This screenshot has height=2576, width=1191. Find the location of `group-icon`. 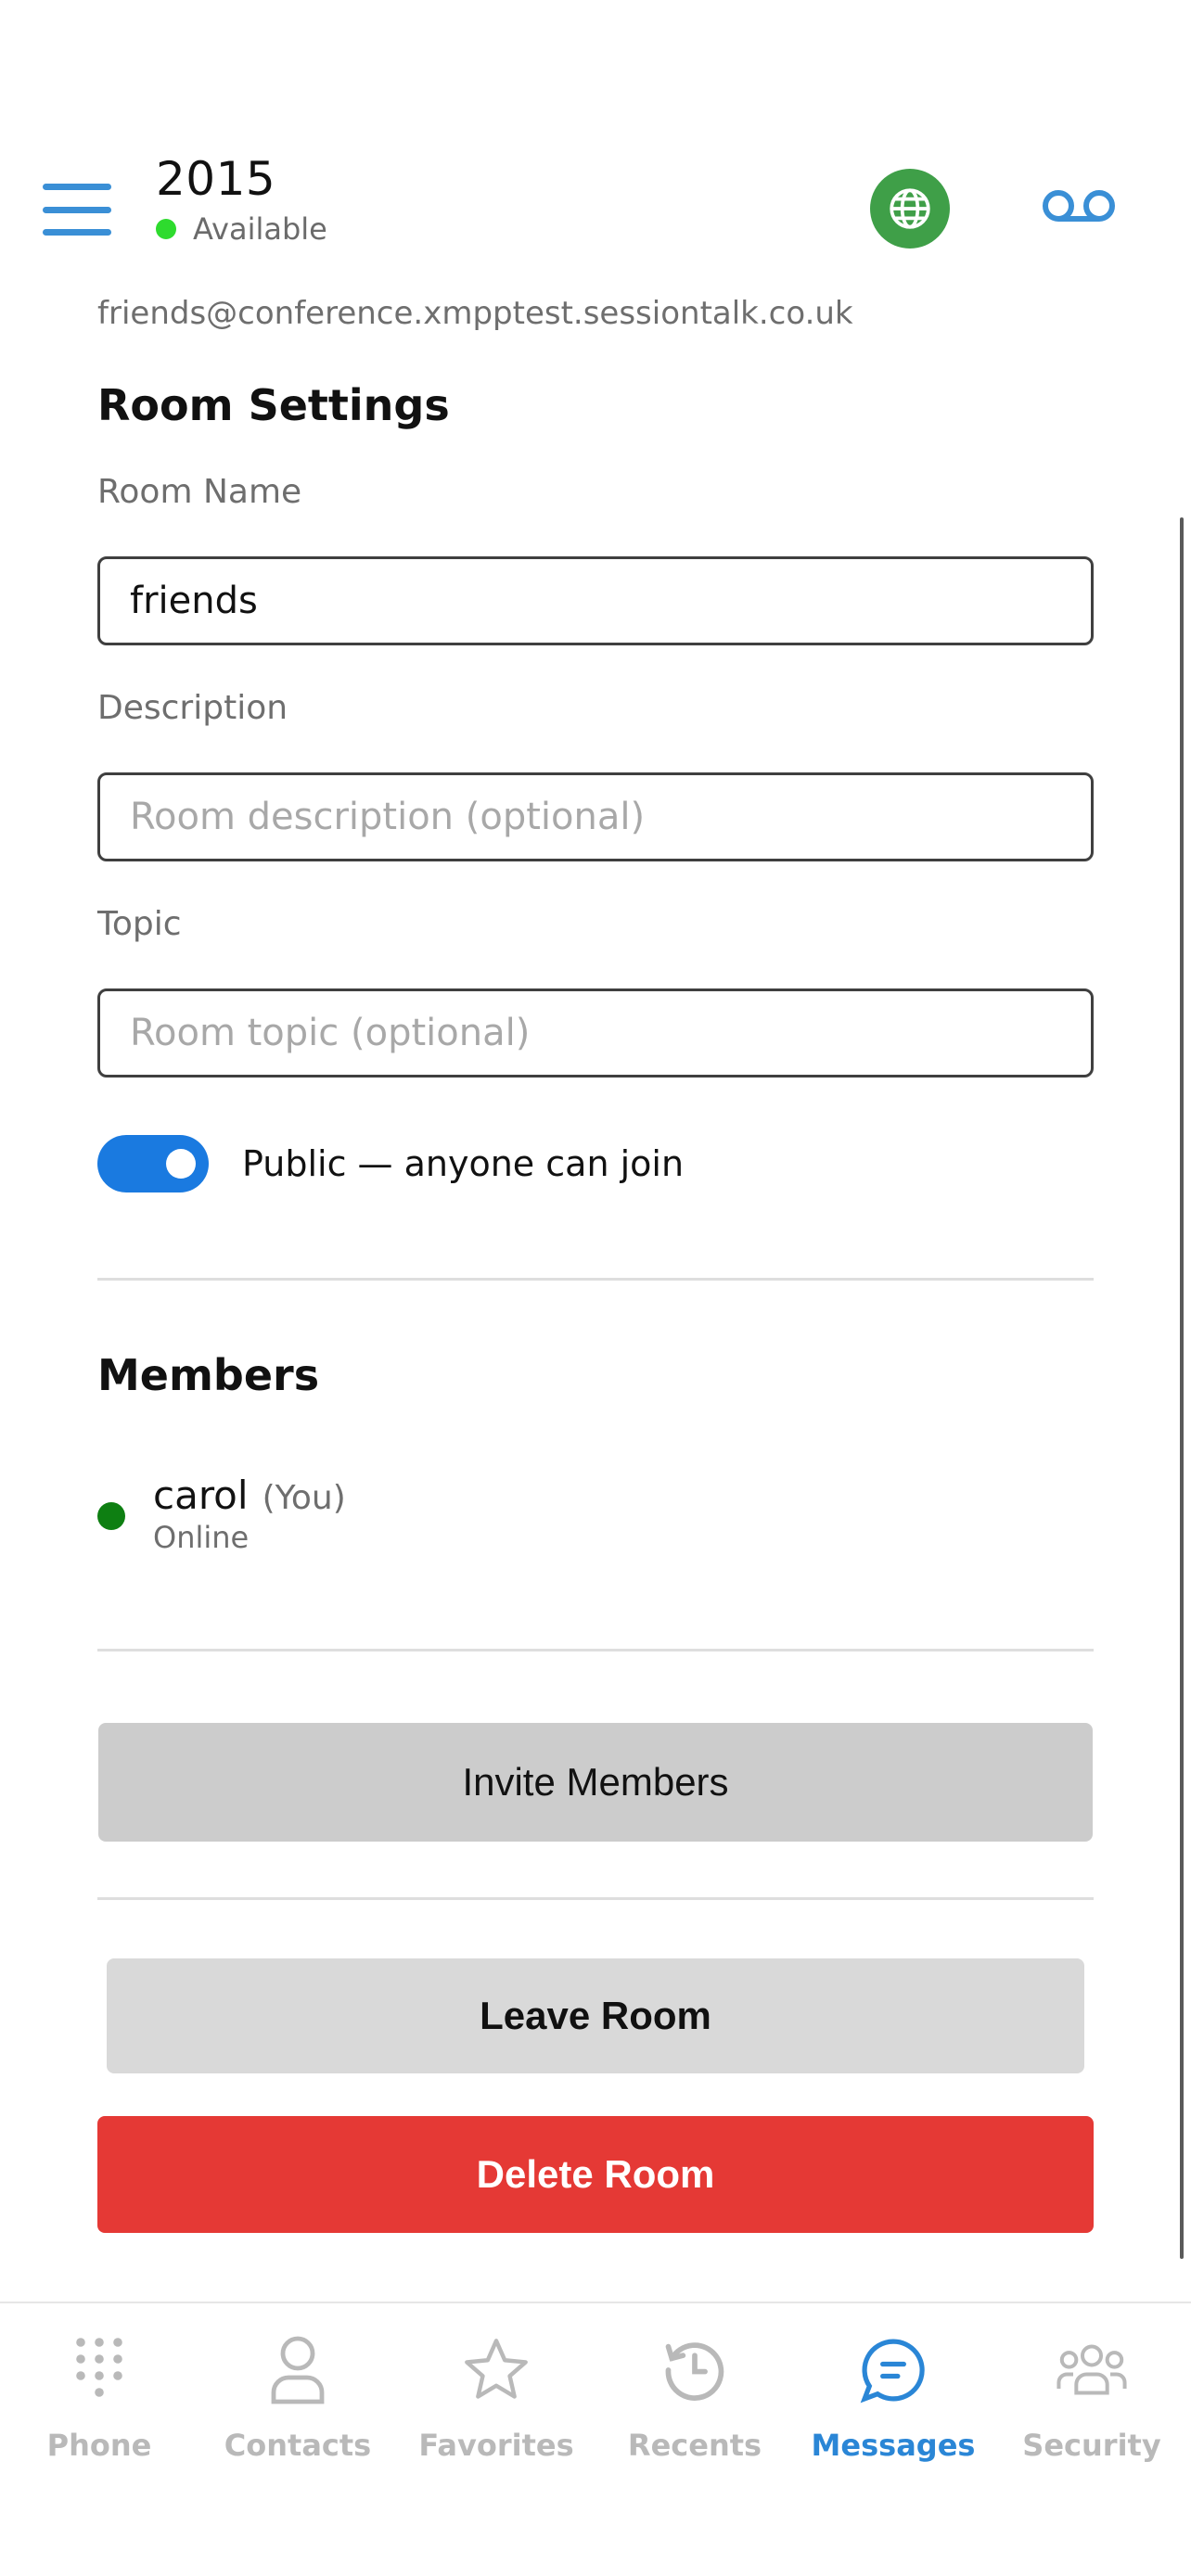

group-icon is located at coordinates (1092, 2370).